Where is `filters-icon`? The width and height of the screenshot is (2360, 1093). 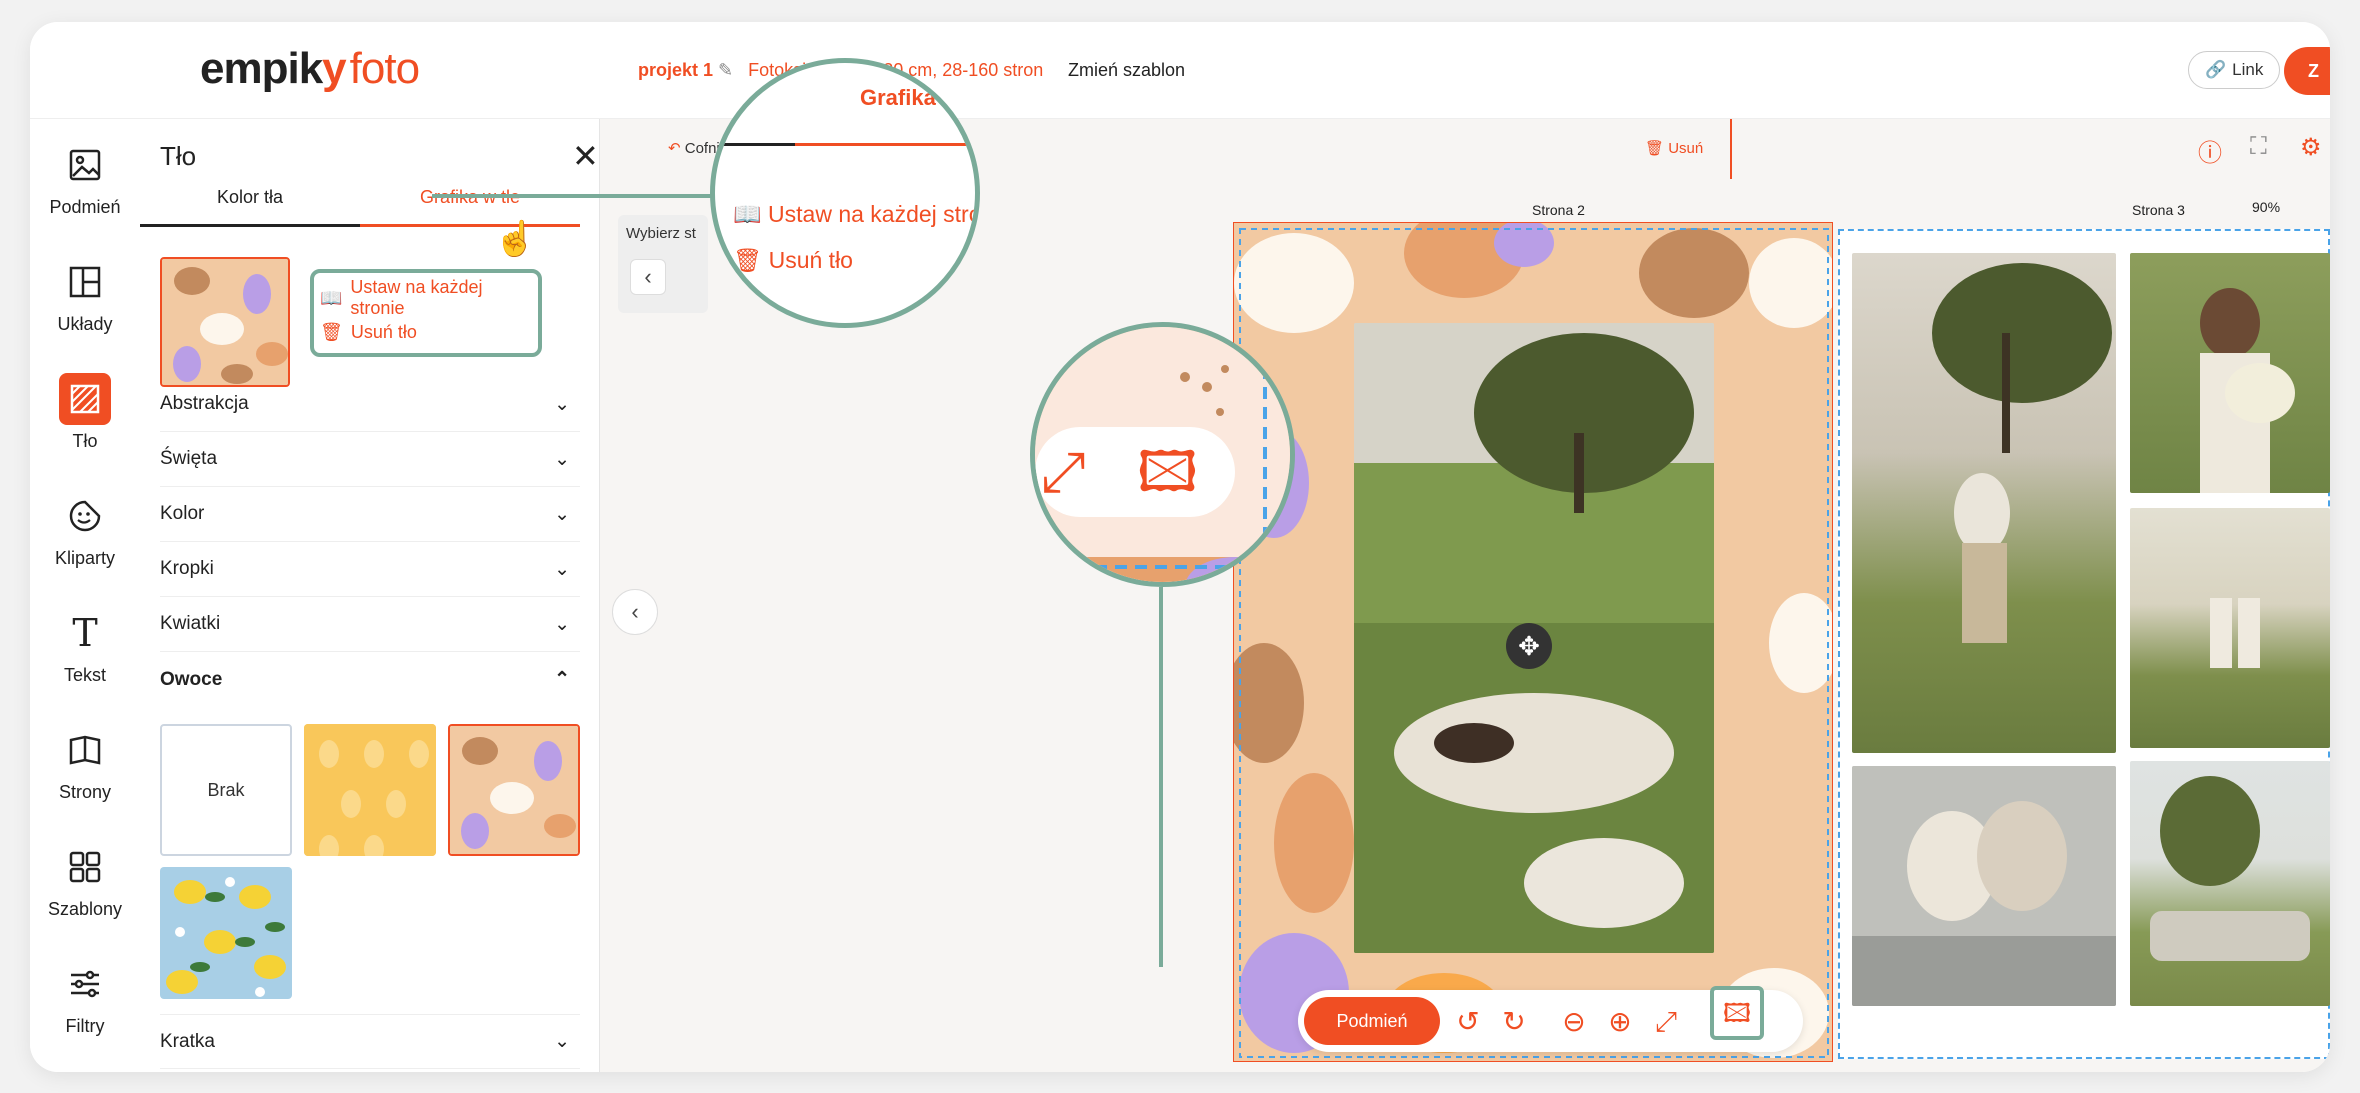
filters-icon is located at coordinates (85, 984).